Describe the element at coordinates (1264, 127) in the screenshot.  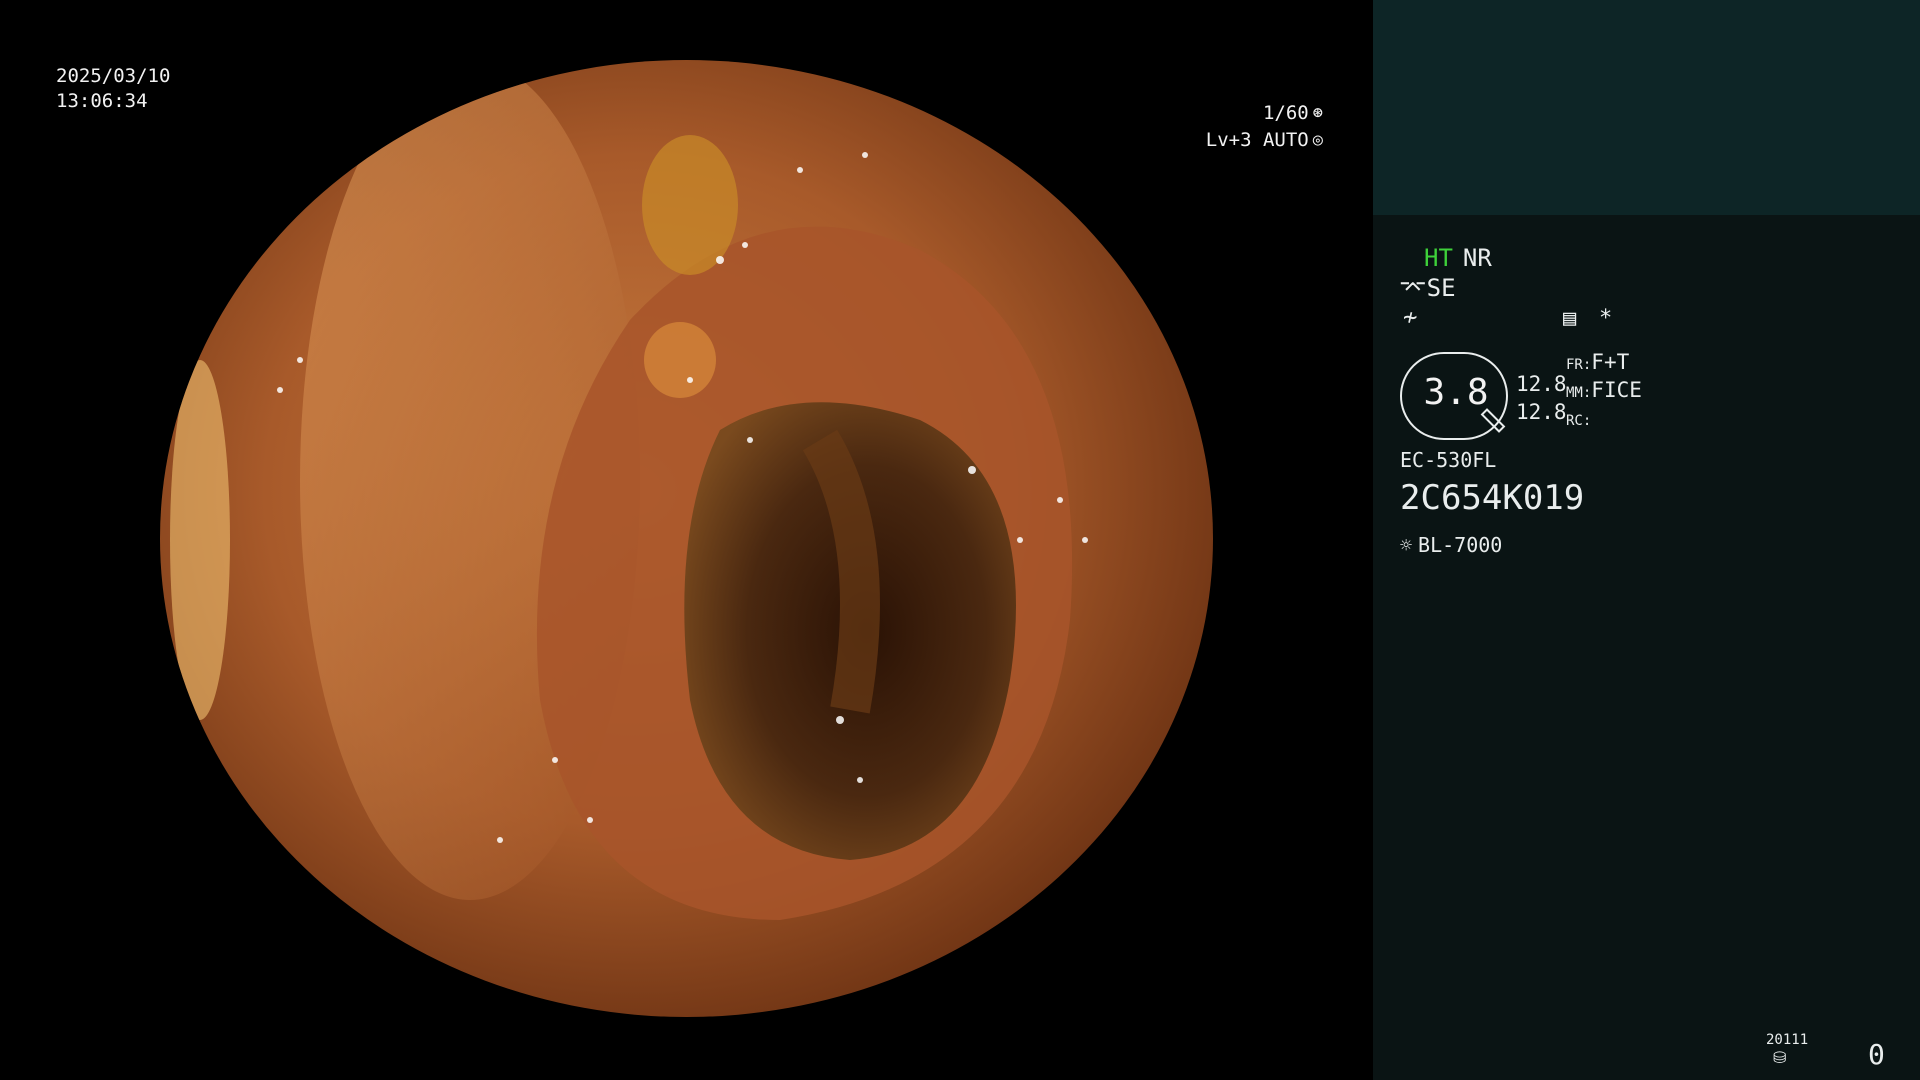
I see `exposure-info: 1/60 ⊛ Lv+3 AUTO ◎` at that location.